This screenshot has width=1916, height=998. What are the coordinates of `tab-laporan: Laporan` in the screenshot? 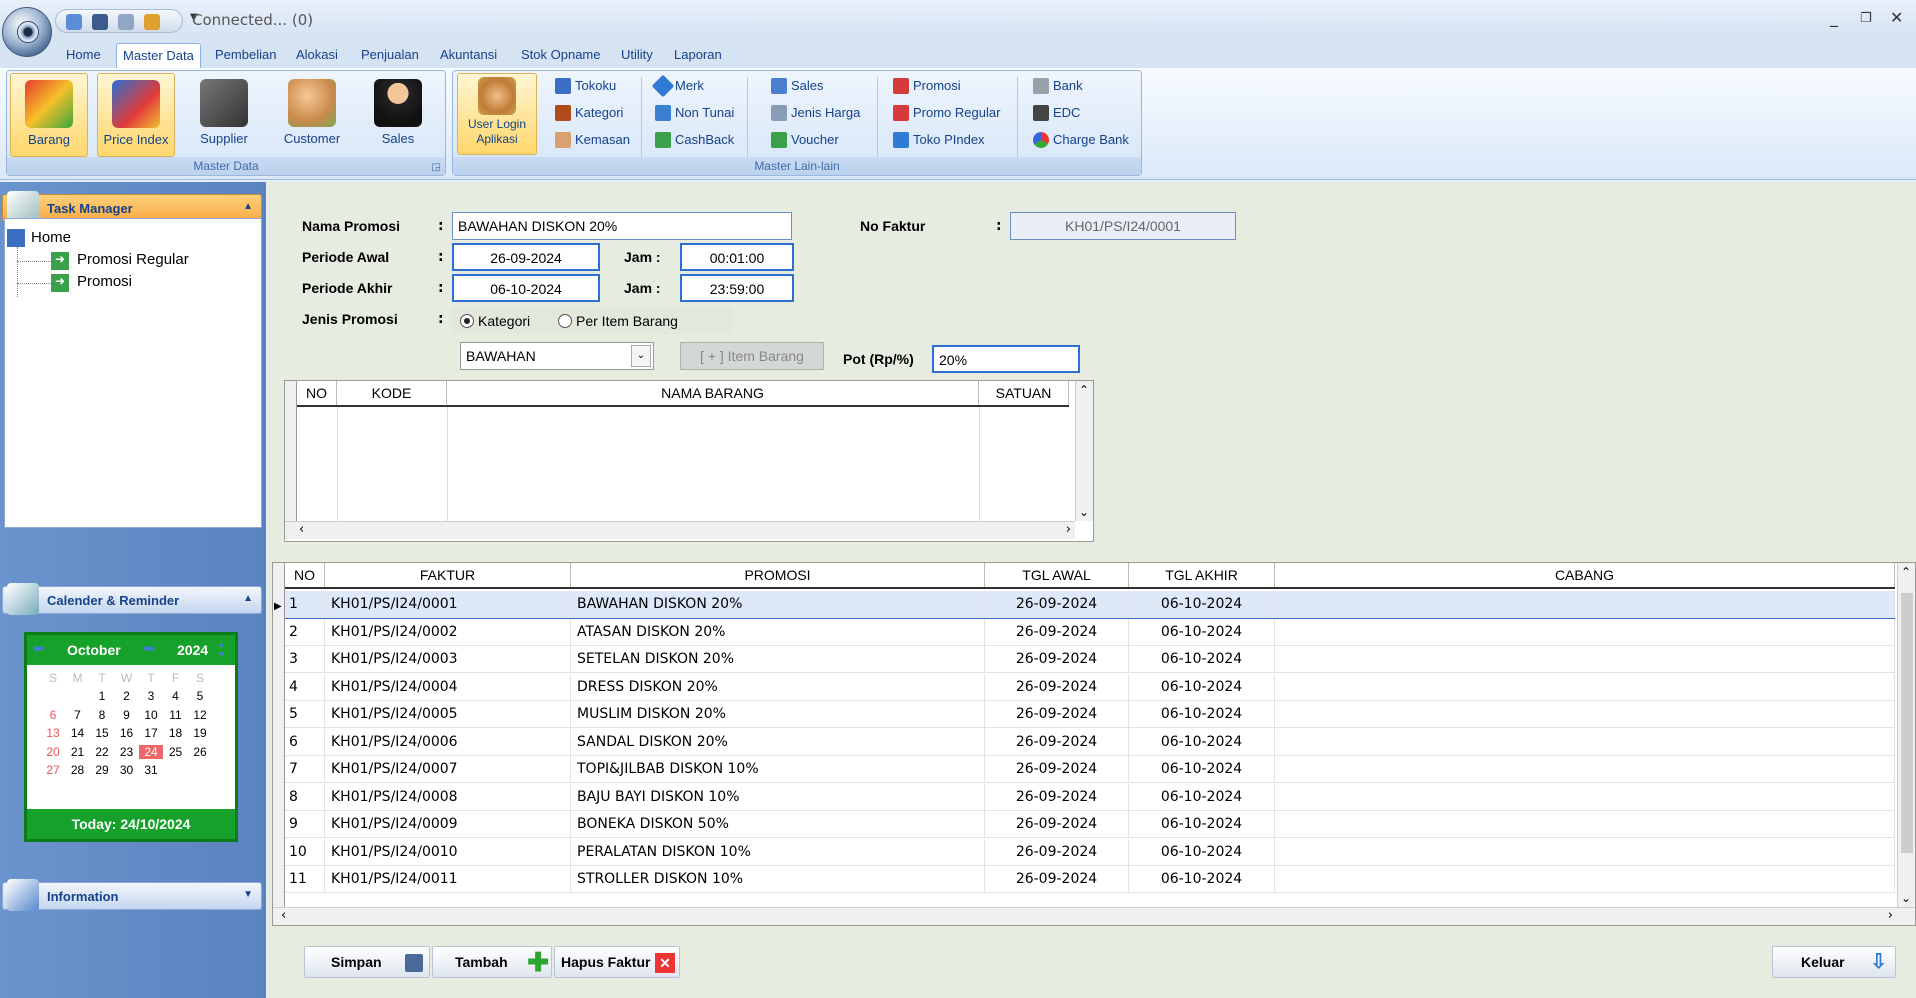 It's located at (698, 55).